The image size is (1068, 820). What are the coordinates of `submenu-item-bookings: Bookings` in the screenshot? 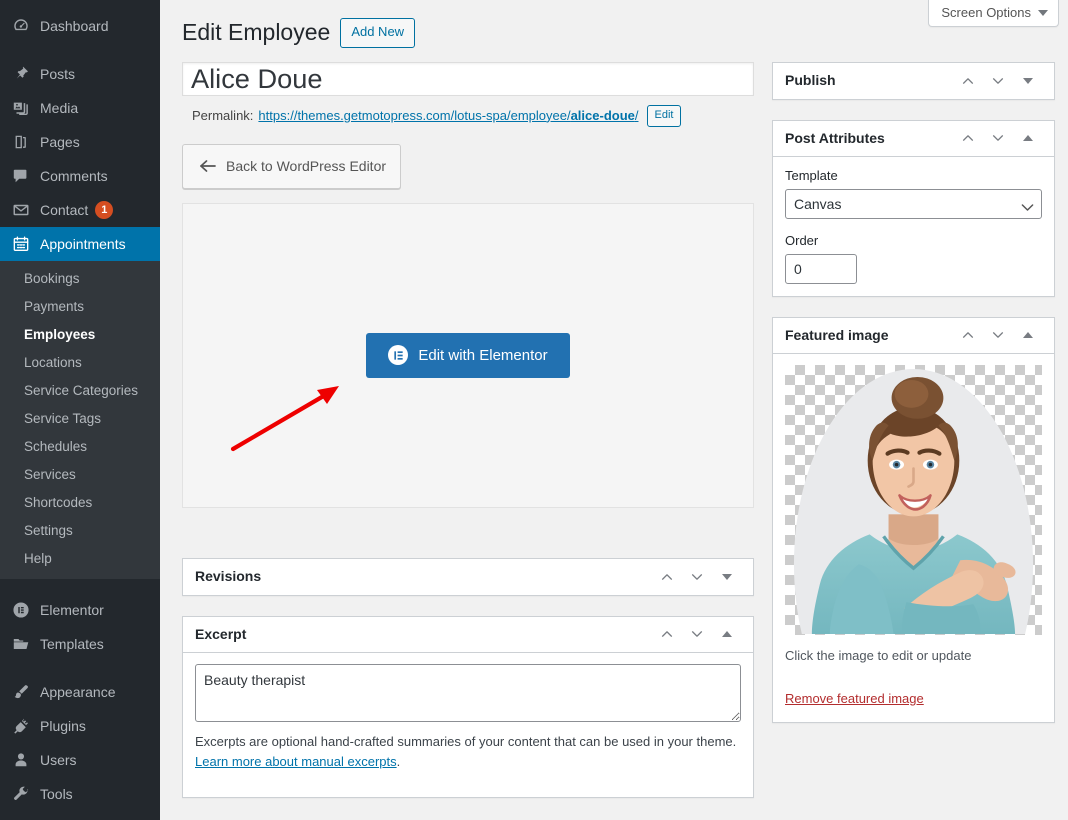 It's located at (80, 279).